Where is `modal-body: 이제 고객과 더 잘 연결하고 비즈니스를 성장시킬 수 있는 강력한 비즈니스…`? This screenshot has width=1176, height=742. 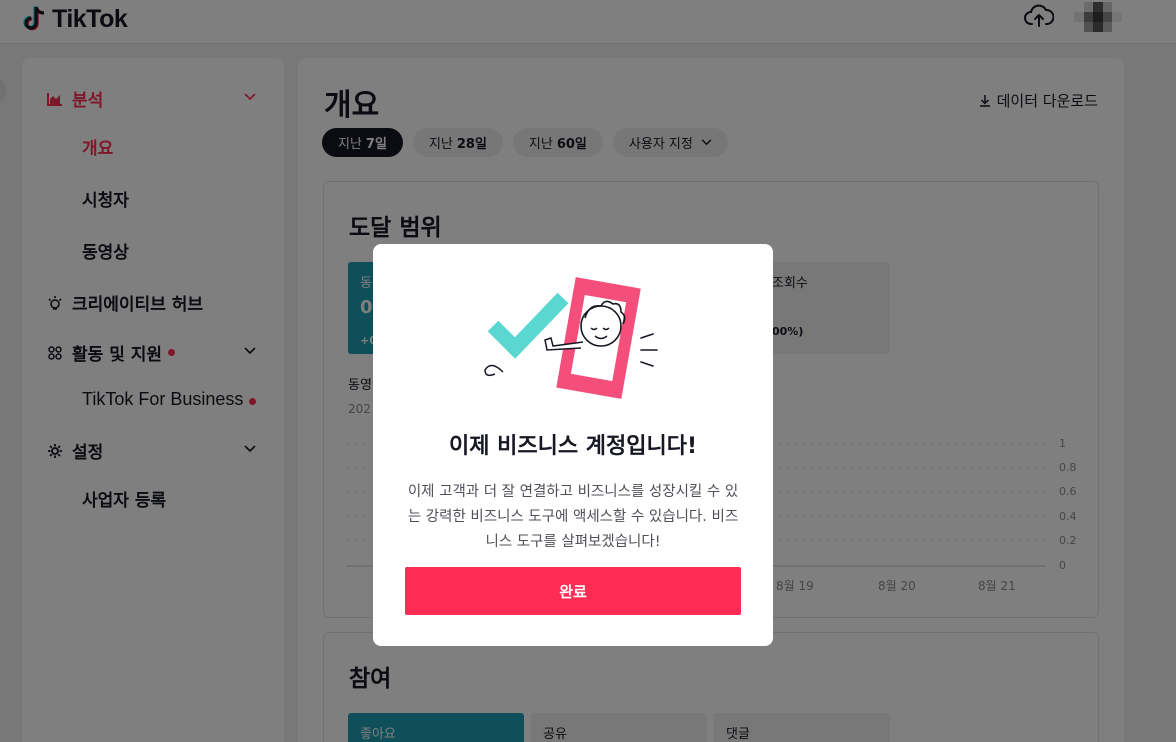
modal-body: 이제 고객과 더 잘 연결하고 비즈니스를 성장시킬 수 있는 강력한 비즈니스… is located at coordinates (573, 517).